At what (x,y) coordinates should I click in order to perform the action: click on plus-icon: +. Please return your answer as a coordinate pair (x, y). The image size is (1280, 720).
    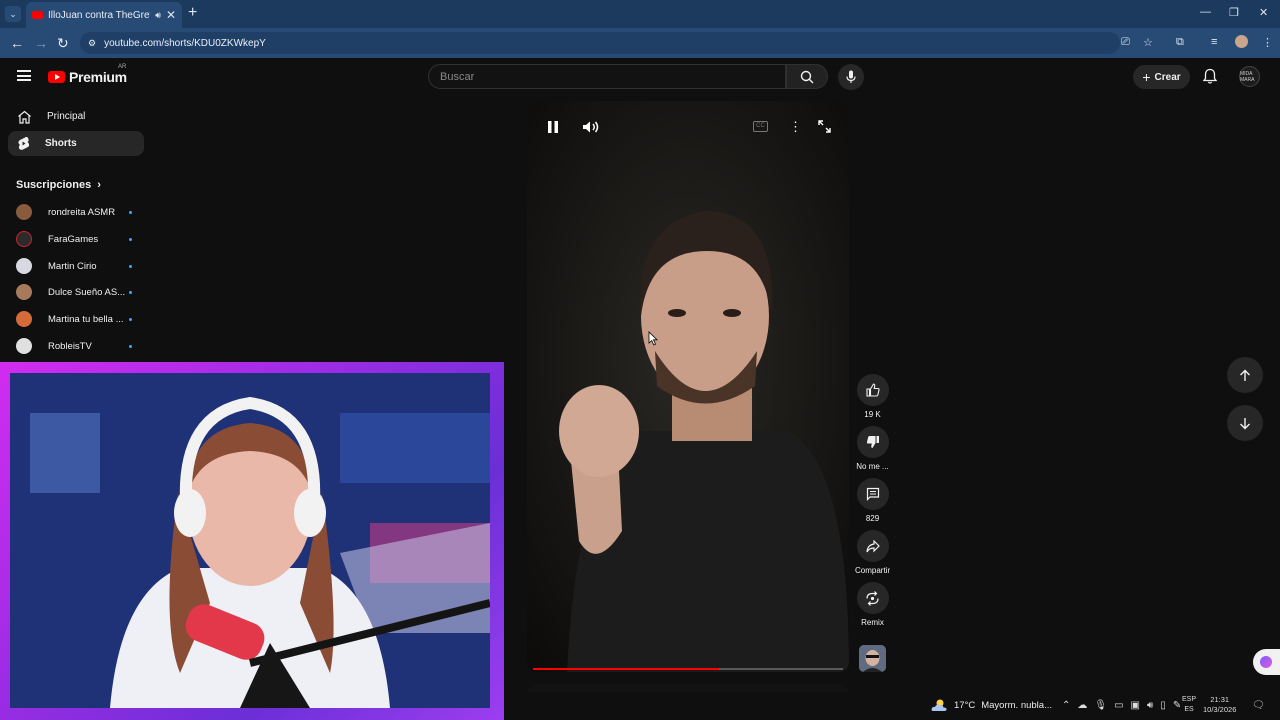
    Looking at the image, I should click on (1146, 77).